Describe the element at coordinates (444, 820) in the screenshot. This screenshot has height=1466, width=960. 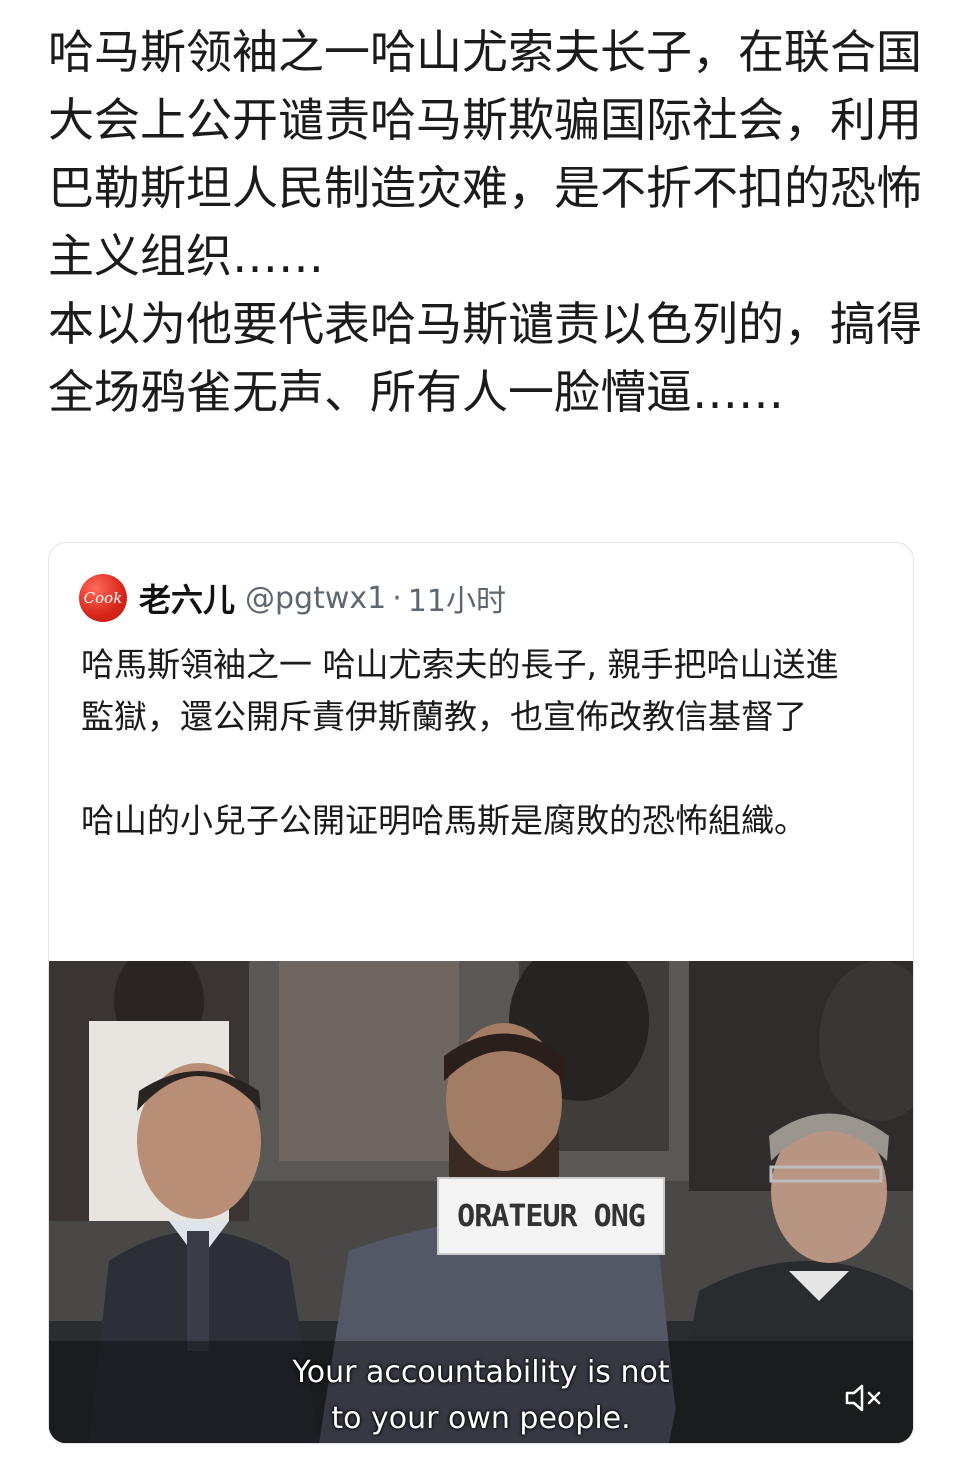
I see `quoted-paragraph-2: 哈山的小兒子公開证明哈馬斯是腐敗的恐怖組織。` at that location.